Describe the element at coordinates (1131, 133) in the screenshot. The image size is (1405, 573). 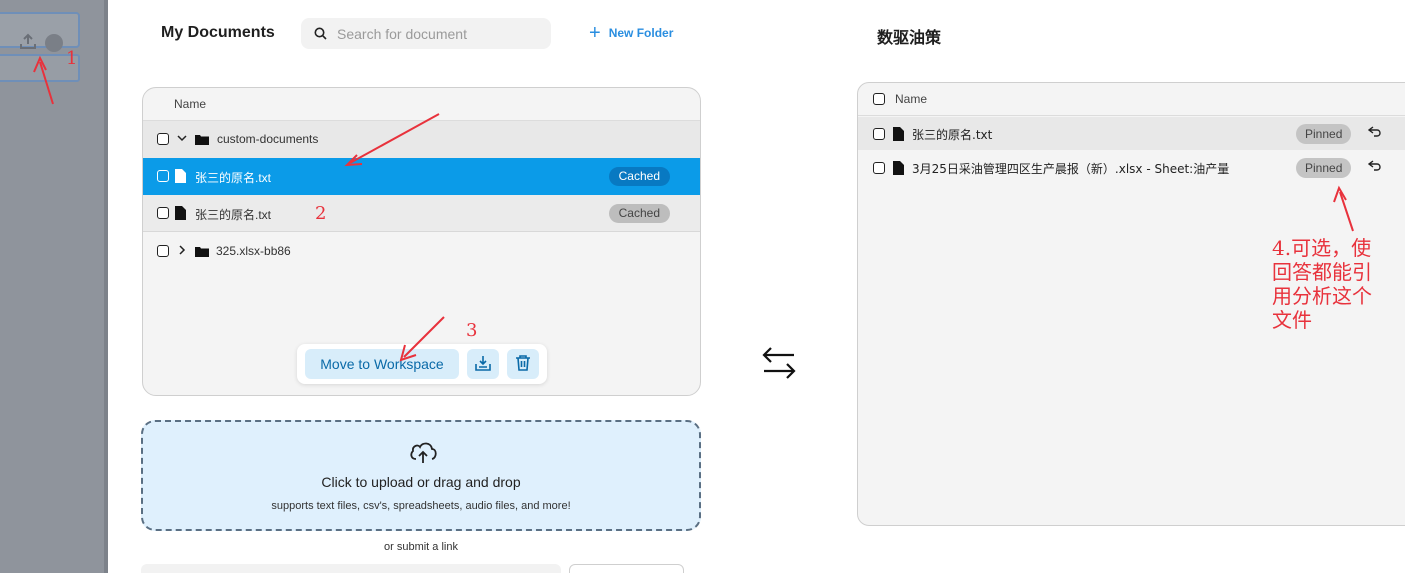
I see `workspace-file-row: 张三的原名.txt Pinned` at that location.